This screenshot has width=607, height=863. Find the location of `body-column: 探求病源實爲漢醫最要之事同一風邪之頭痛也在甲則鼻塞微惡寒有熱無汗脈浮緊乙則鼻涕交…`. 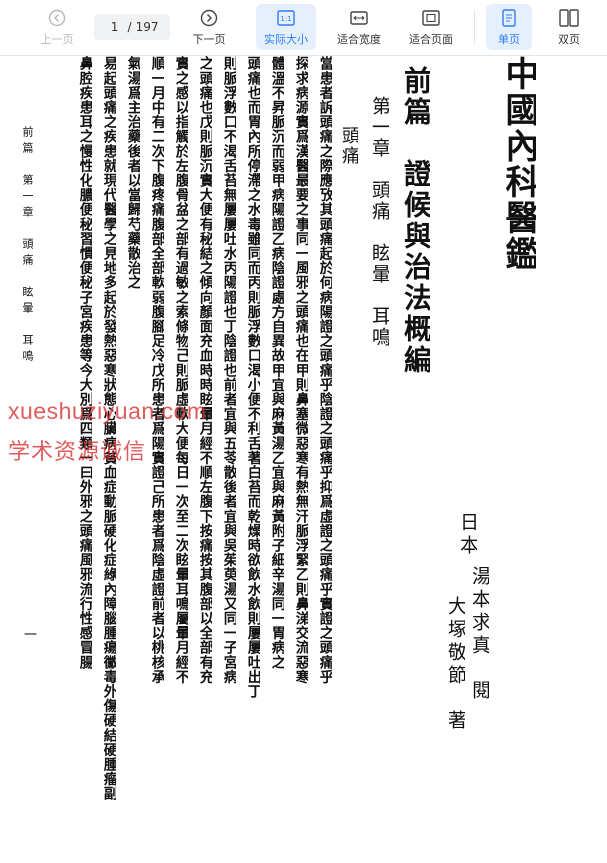

body-column: 探求病源實爲漢醫最要之事同一風邪之頭痛也在甲則鼻塞微惡寒有熱無汗脈浮緊乙則鼻涕交… is located at coordinates (301, 370).